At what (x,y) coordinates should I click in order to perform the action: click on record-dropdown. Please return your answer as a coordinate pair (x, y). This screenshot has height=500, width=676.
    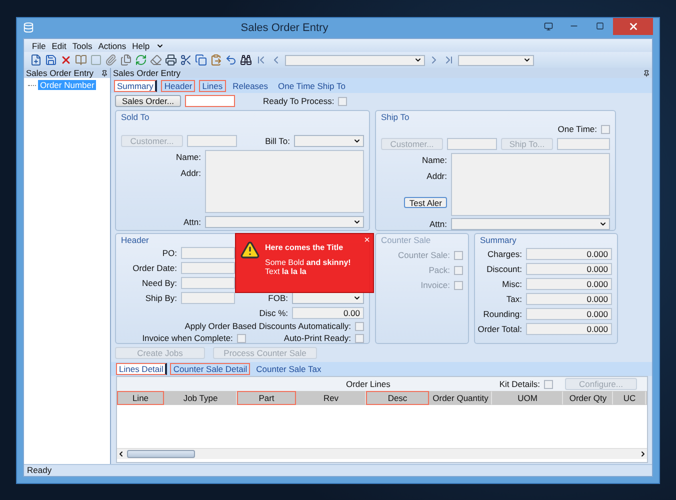
    Looking at the image, I should click on (355, 60).